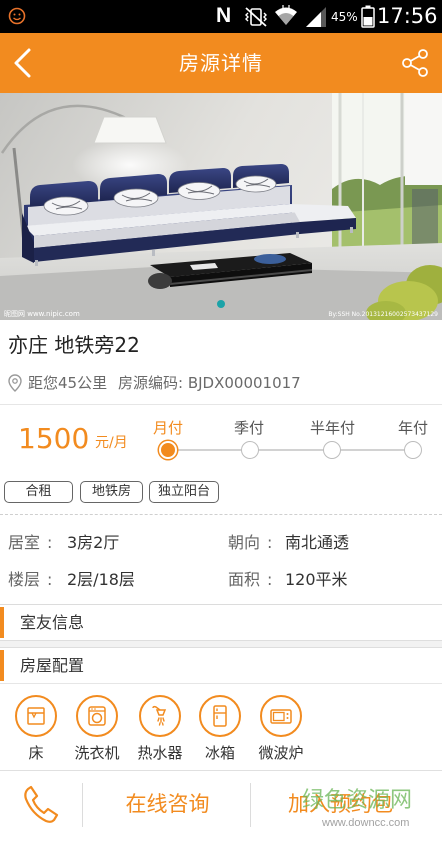 The width and height of the screenshot is (442, 841). Describe the element at coordinates (344, 17) in the screenshot. I see `battery-percent: 45%` at that location.